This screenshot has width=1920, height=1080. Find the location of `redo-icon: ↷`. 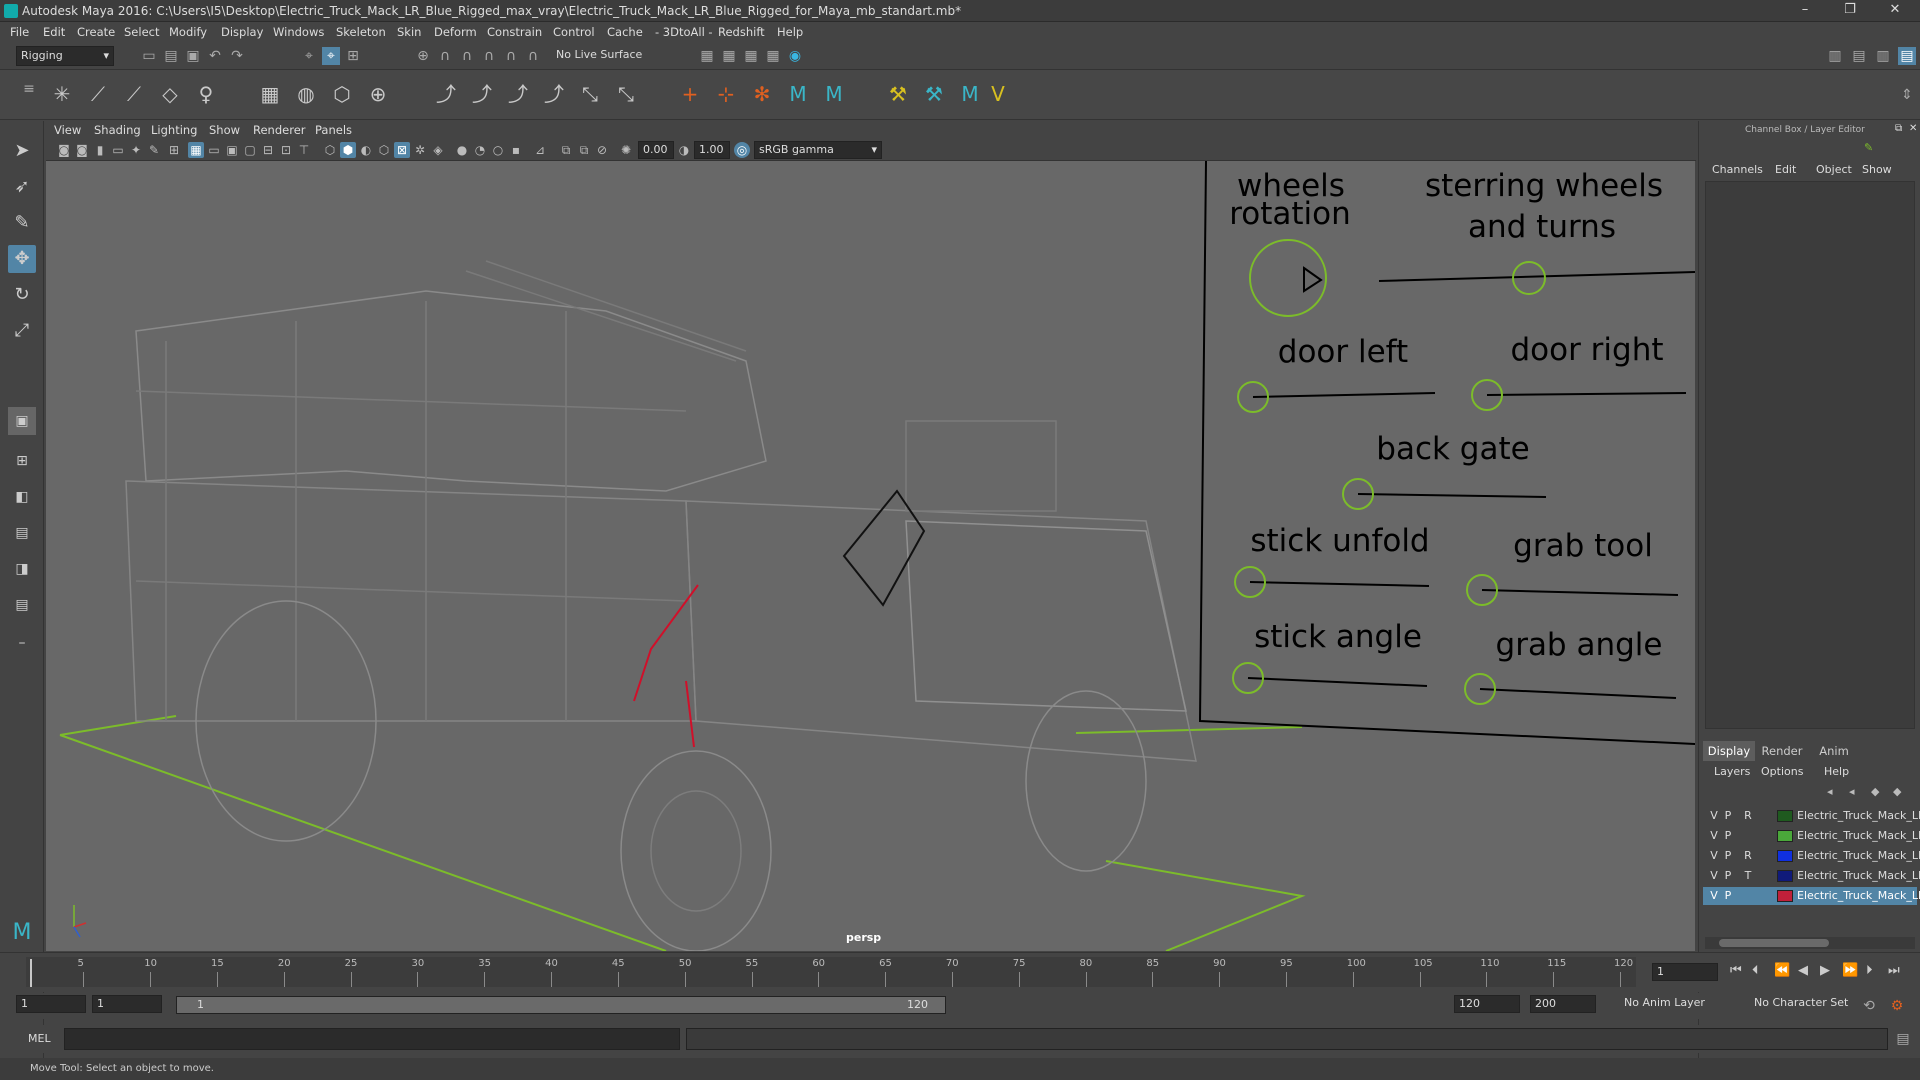

redo-icon: ↷ is located at coordinates (237, 56).